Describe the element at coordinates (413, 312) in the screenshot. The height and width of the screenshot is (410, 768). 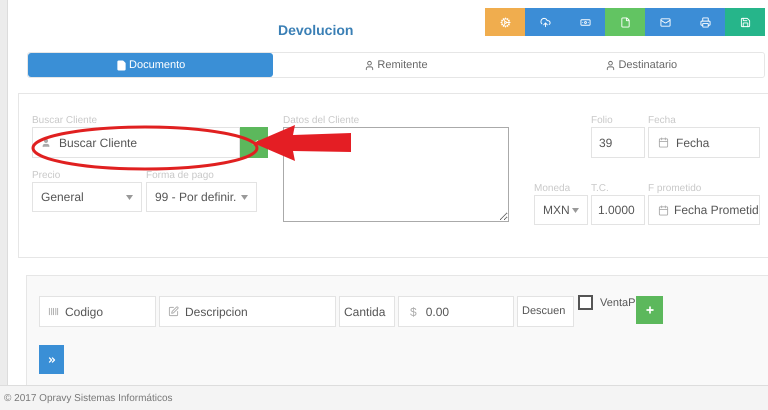
I see `currency-symbol: $` at that location.